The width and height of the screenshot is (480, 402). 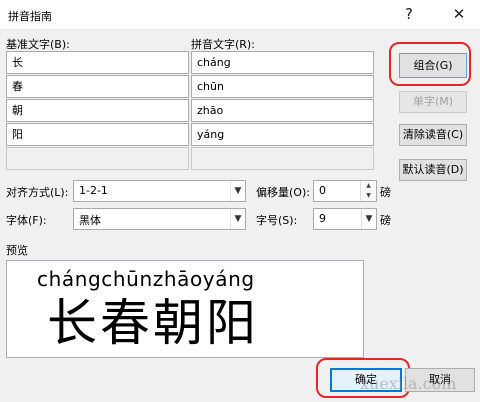 I want to click on offset-stepper: 0 ▲ ▼, so click(x=345, y=191).